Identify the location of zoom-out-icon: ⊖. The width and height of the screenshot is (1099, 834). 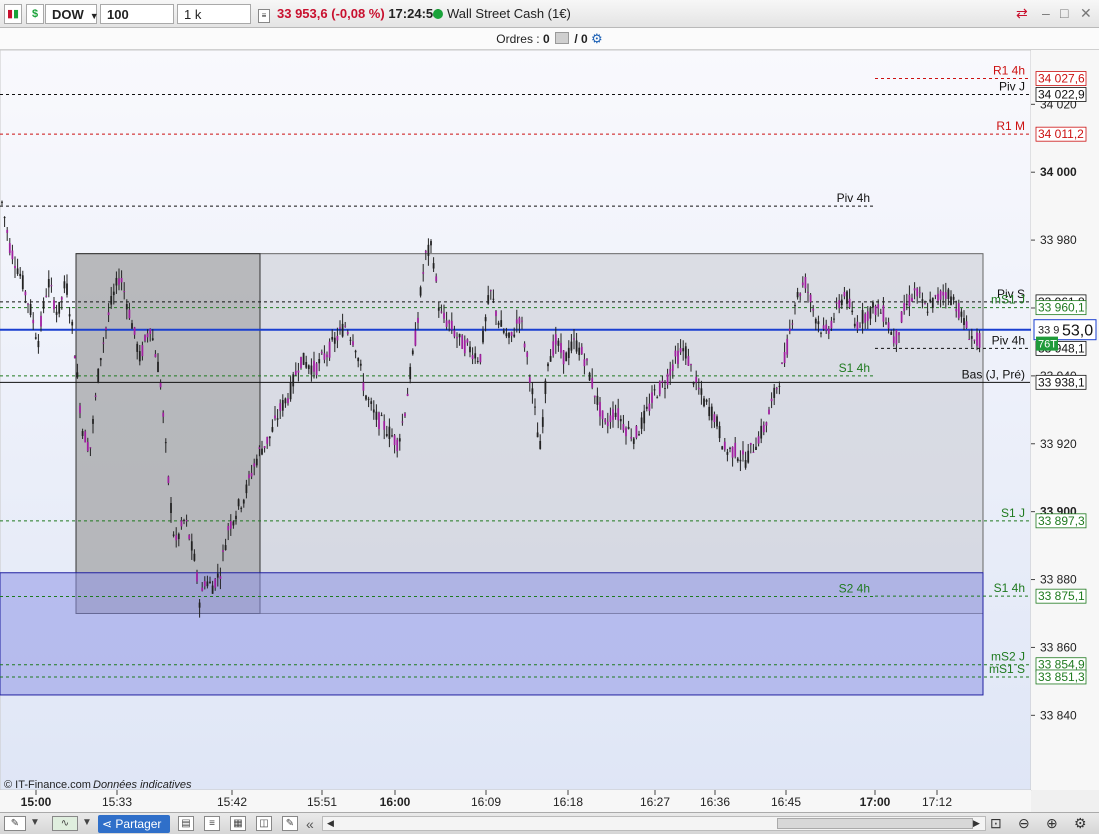
(1024, 823).